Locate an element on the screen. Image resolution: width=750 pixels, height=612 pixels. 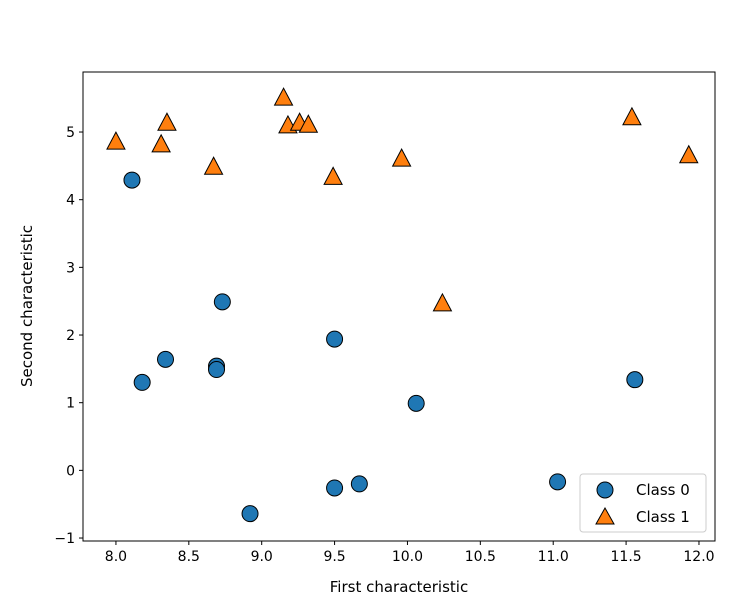
legend: Class 0 Class 1 is located at coordinates (643, 503).